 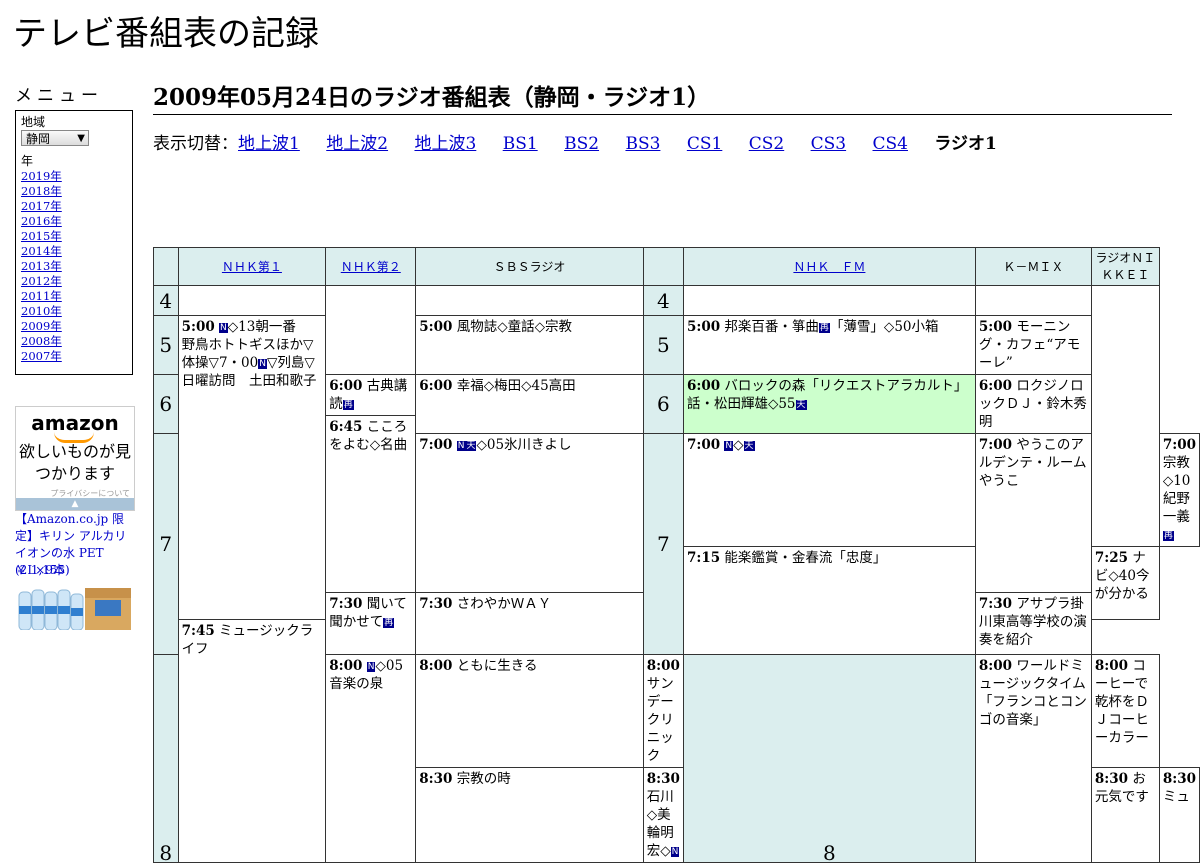 I want to click on hour-label: 4, so click(x=166, y=300).